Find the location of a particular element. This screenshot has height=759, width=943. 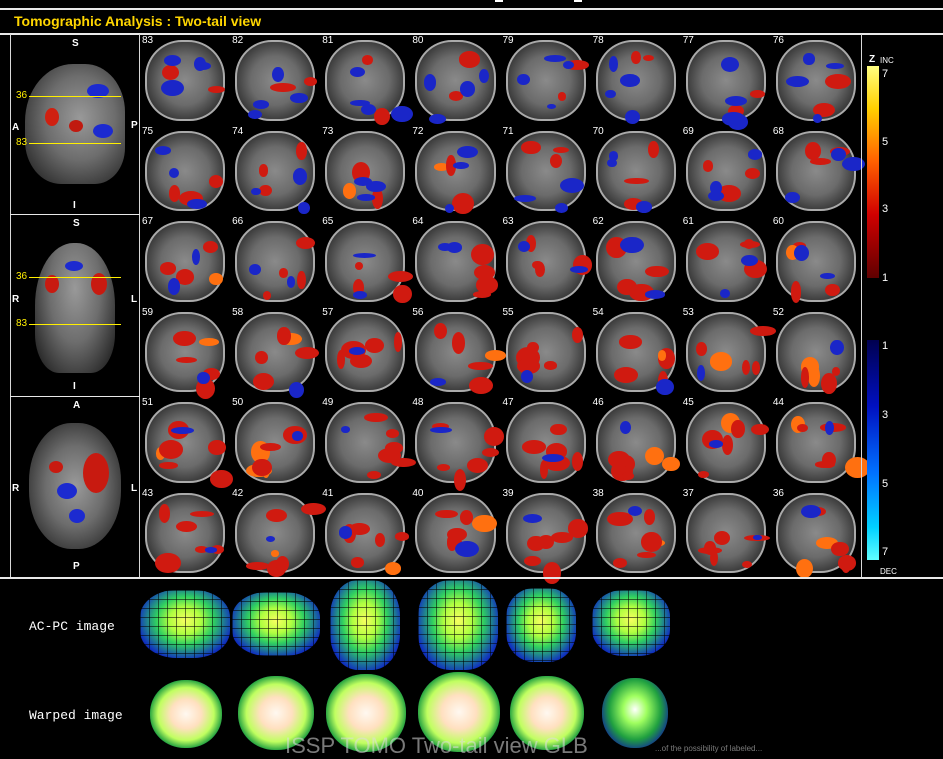

slice-cell: 52 is located at coordinates (816, 351).